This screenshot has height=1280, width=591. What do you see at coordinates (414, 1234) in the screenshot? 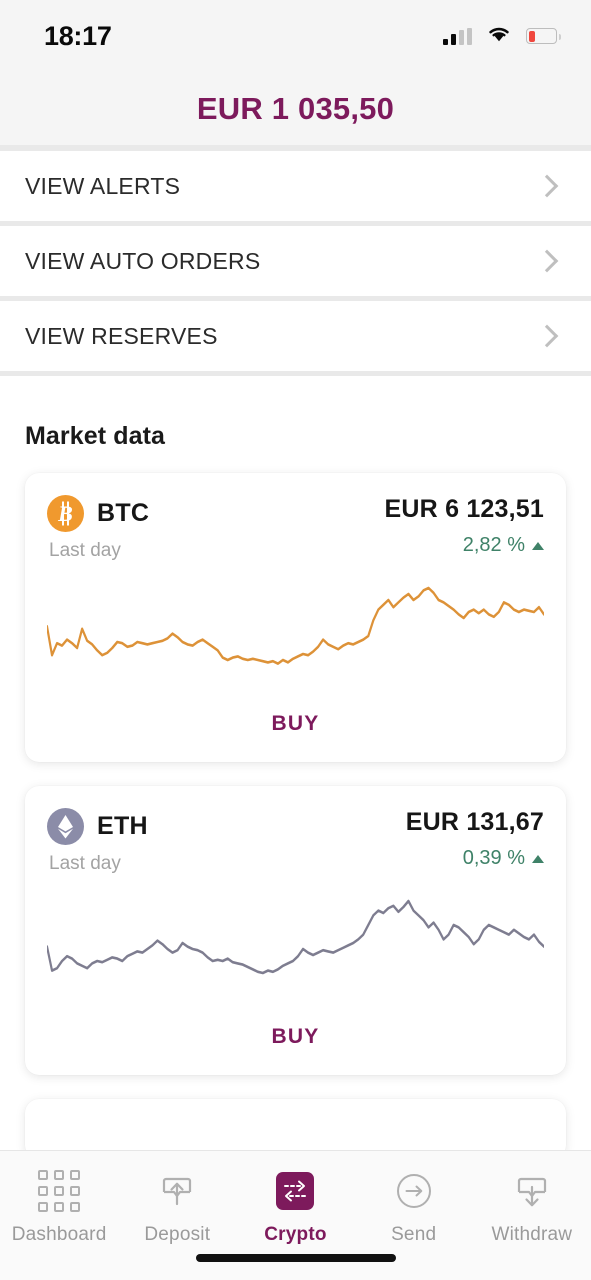
I see `tab-label: Send` at bounding box center [414, 1234].